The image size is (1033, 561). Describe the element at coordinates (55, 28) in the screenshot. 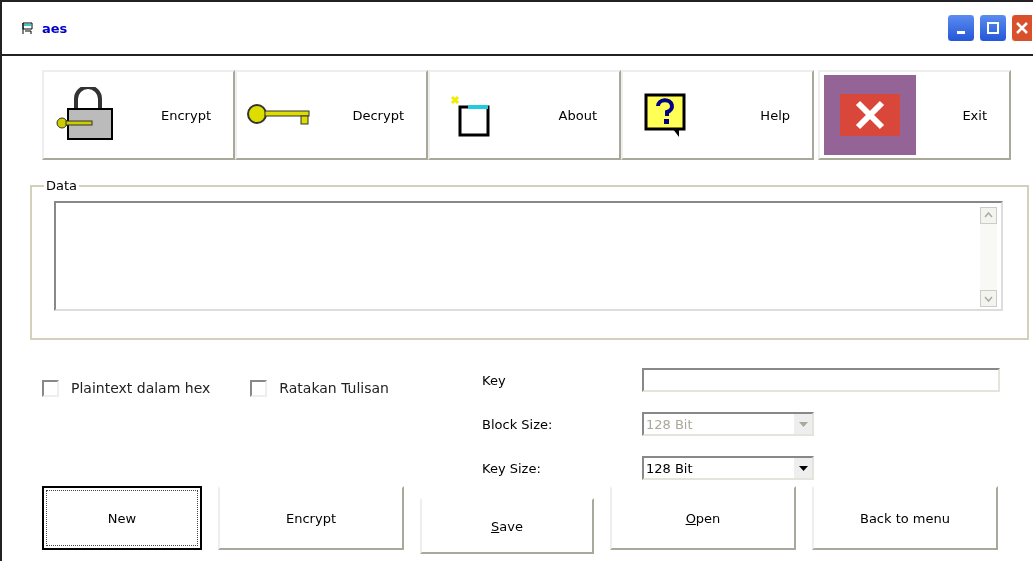

I see `window-title: aes` at that location.